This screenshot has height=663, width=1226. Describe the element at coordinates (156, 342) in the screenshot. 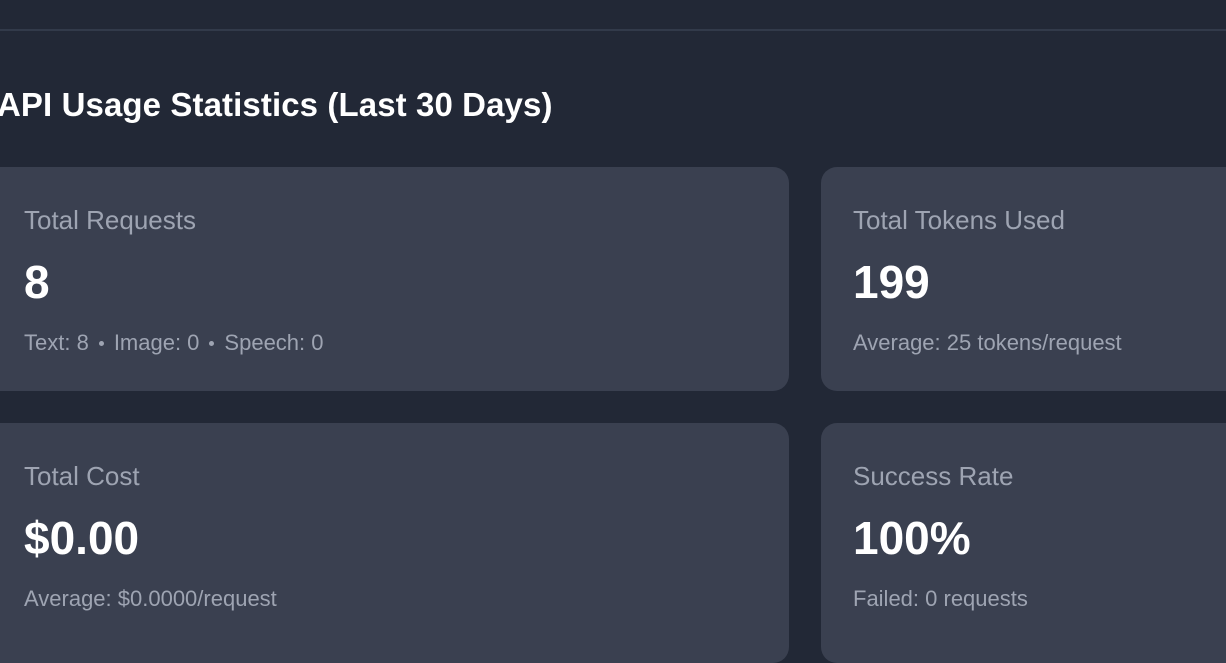

I see `image-requests-count: Image: 0` at that location.